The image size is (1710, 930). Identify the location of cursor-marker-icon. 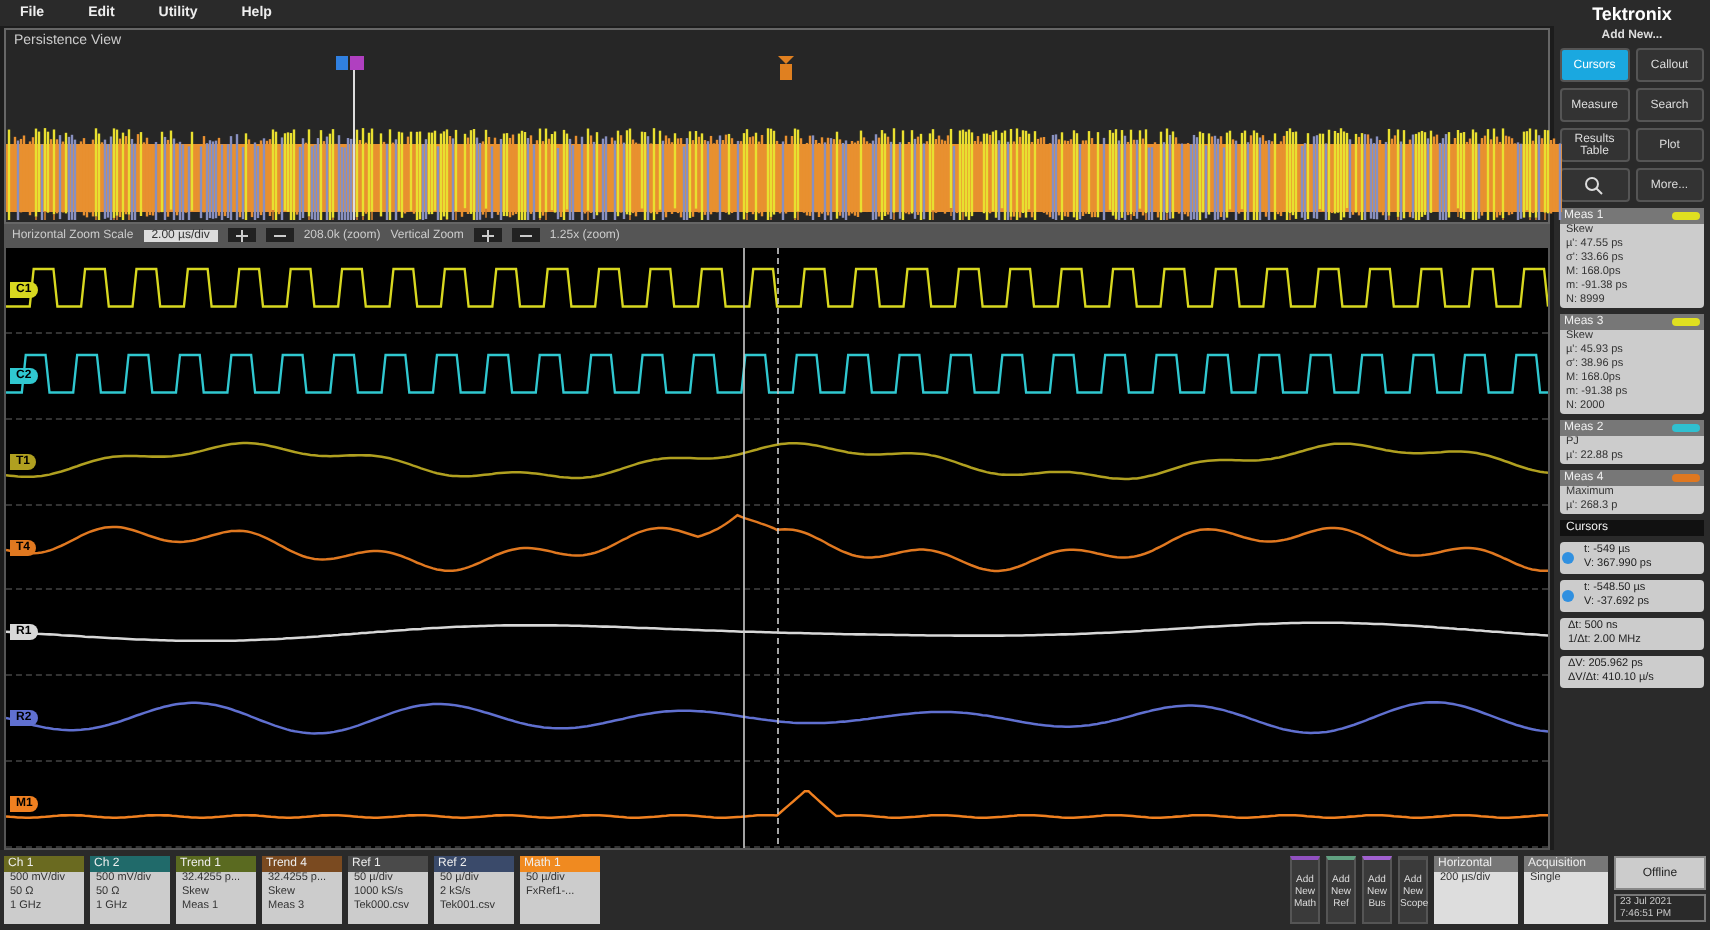
(350, 138).